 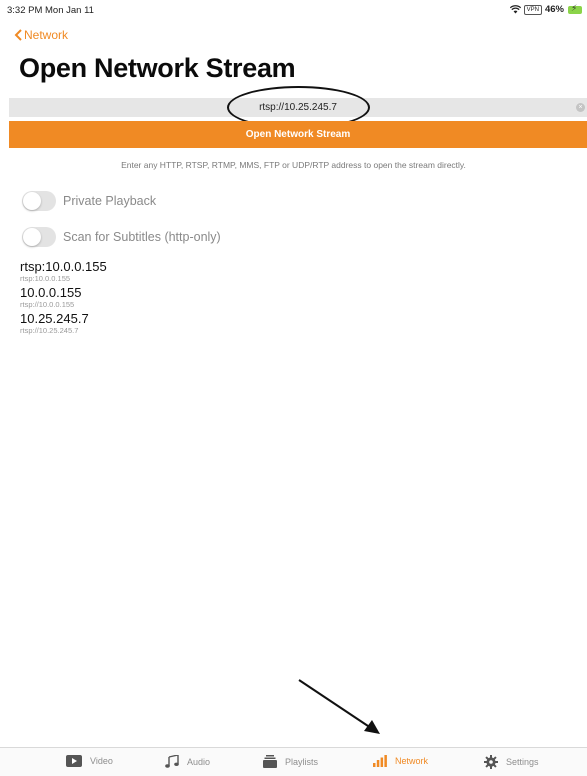 What do you see at coordinates (142, 237) in the screenshot?
I see `scan-subtitles-label: Scan for Subtitles (http-only)` at bounding box center [142, 237].